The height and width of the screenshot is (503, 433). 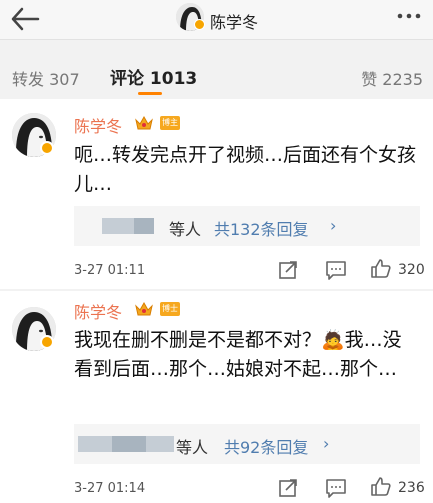 What do you see at coordinates (25, 19) in the screenshot?
I see `back-arrow-icon` at bounding box center [25, 19].